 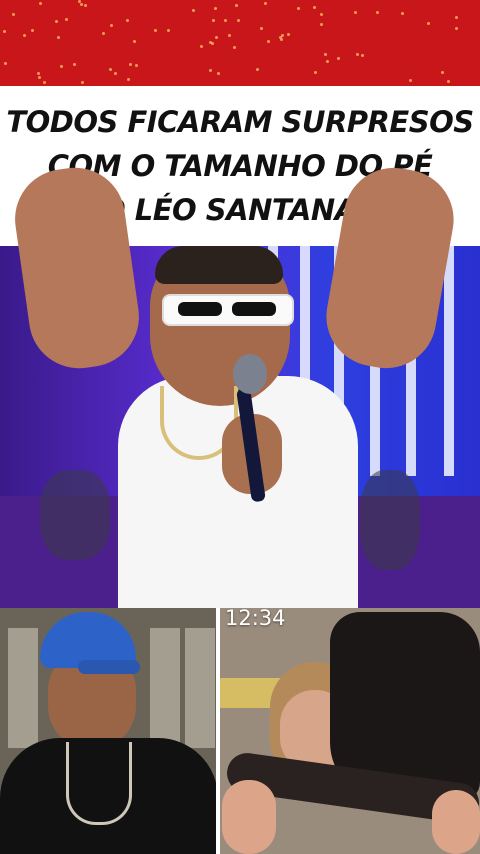 What do you see at coordinates (99, 783) in the screenshot?
I see `silver-chain` at bounding box center [99, 783].